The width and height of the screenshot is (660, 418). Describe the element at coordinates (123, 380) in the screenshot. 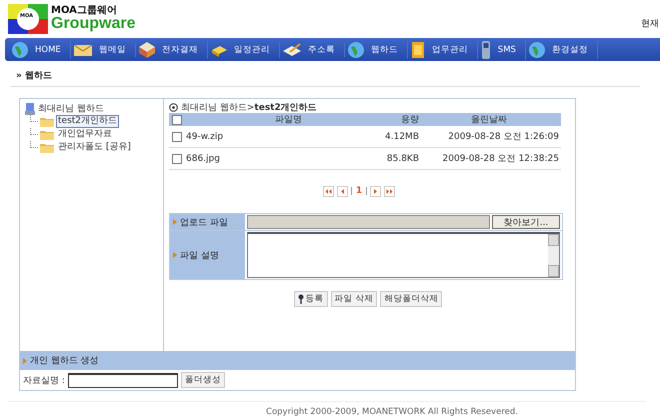

I see `folder-name-field` at that location.